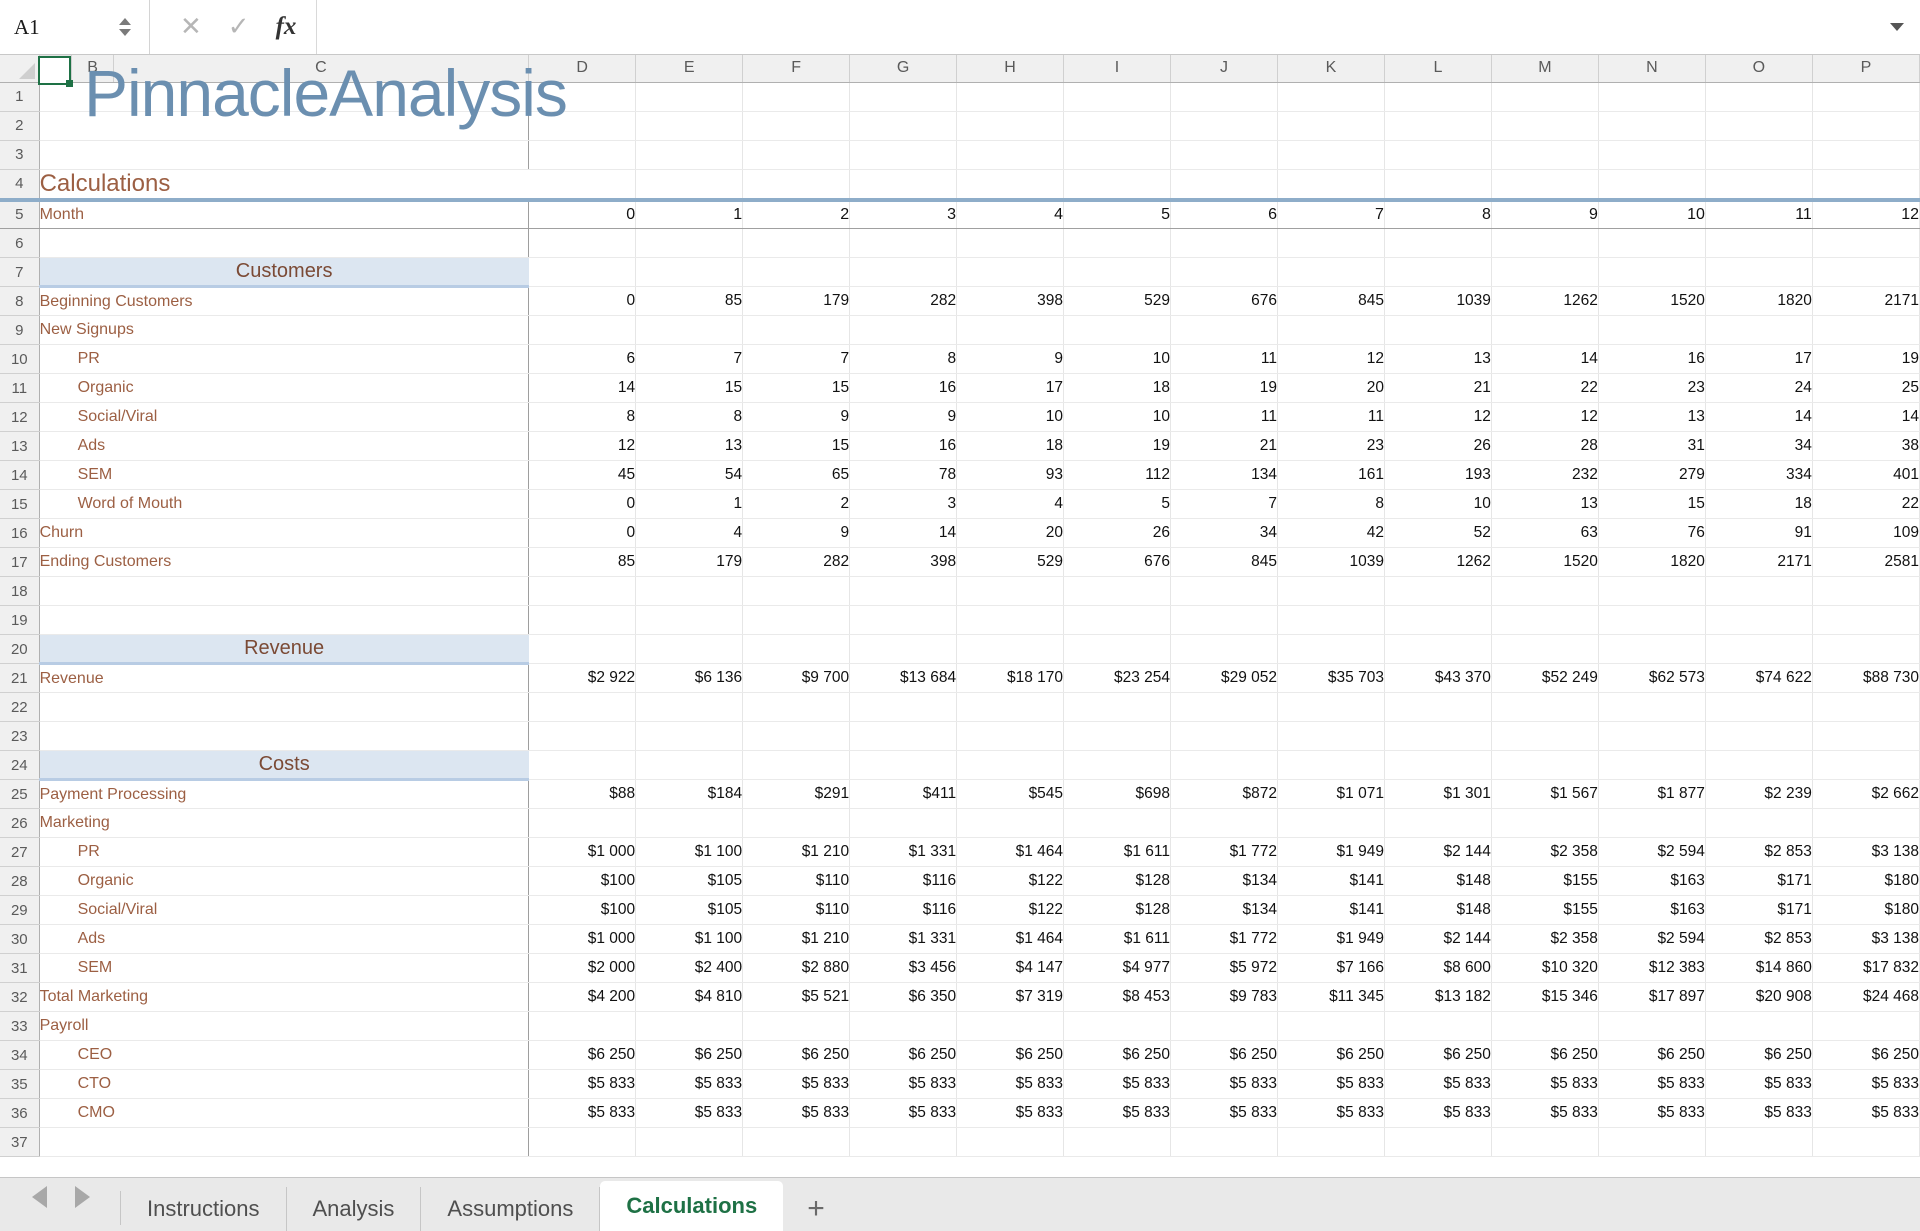  Describe the element at coordinates (1117, 939) in the screenshot. I see `data-cell: $1 611` at that location.